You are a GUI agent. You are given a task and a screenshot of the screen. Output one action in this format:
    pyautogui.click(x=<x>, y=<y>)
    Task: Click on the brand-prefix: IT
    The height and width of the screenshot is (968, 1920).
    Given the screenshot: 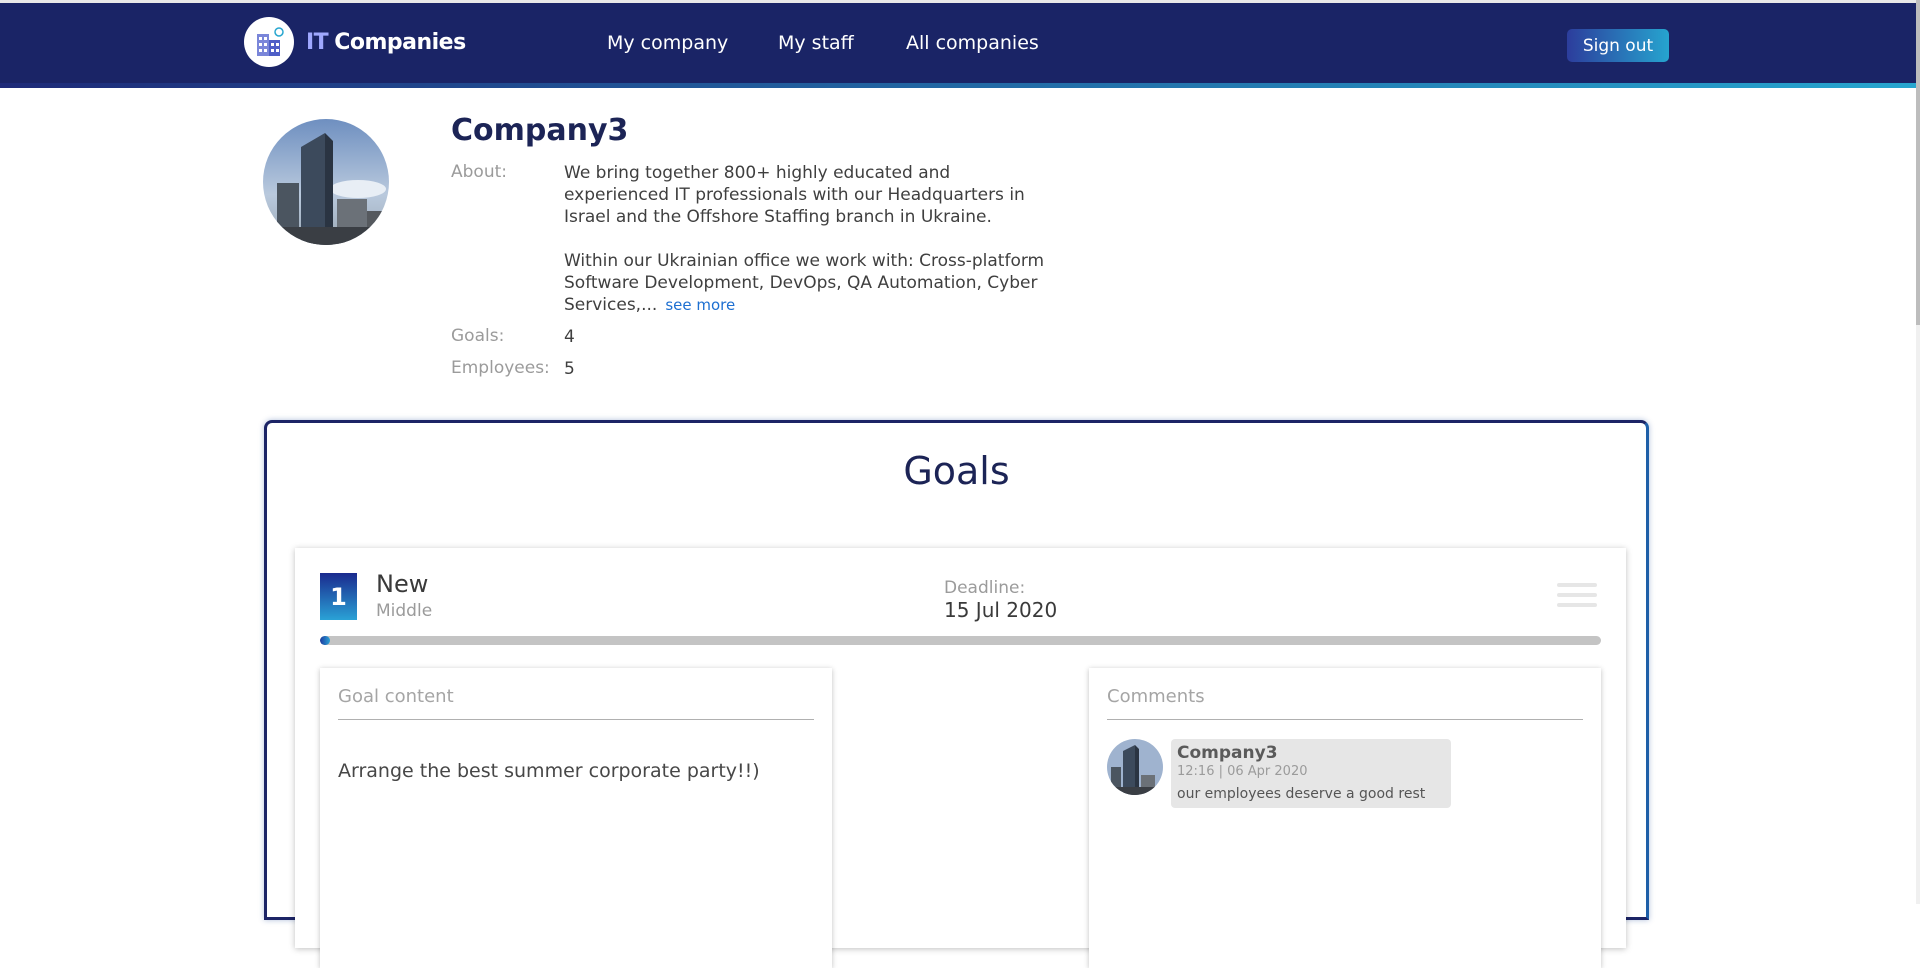 What is the action you would take?
    pyautogui.click(x=317, y=42)
    